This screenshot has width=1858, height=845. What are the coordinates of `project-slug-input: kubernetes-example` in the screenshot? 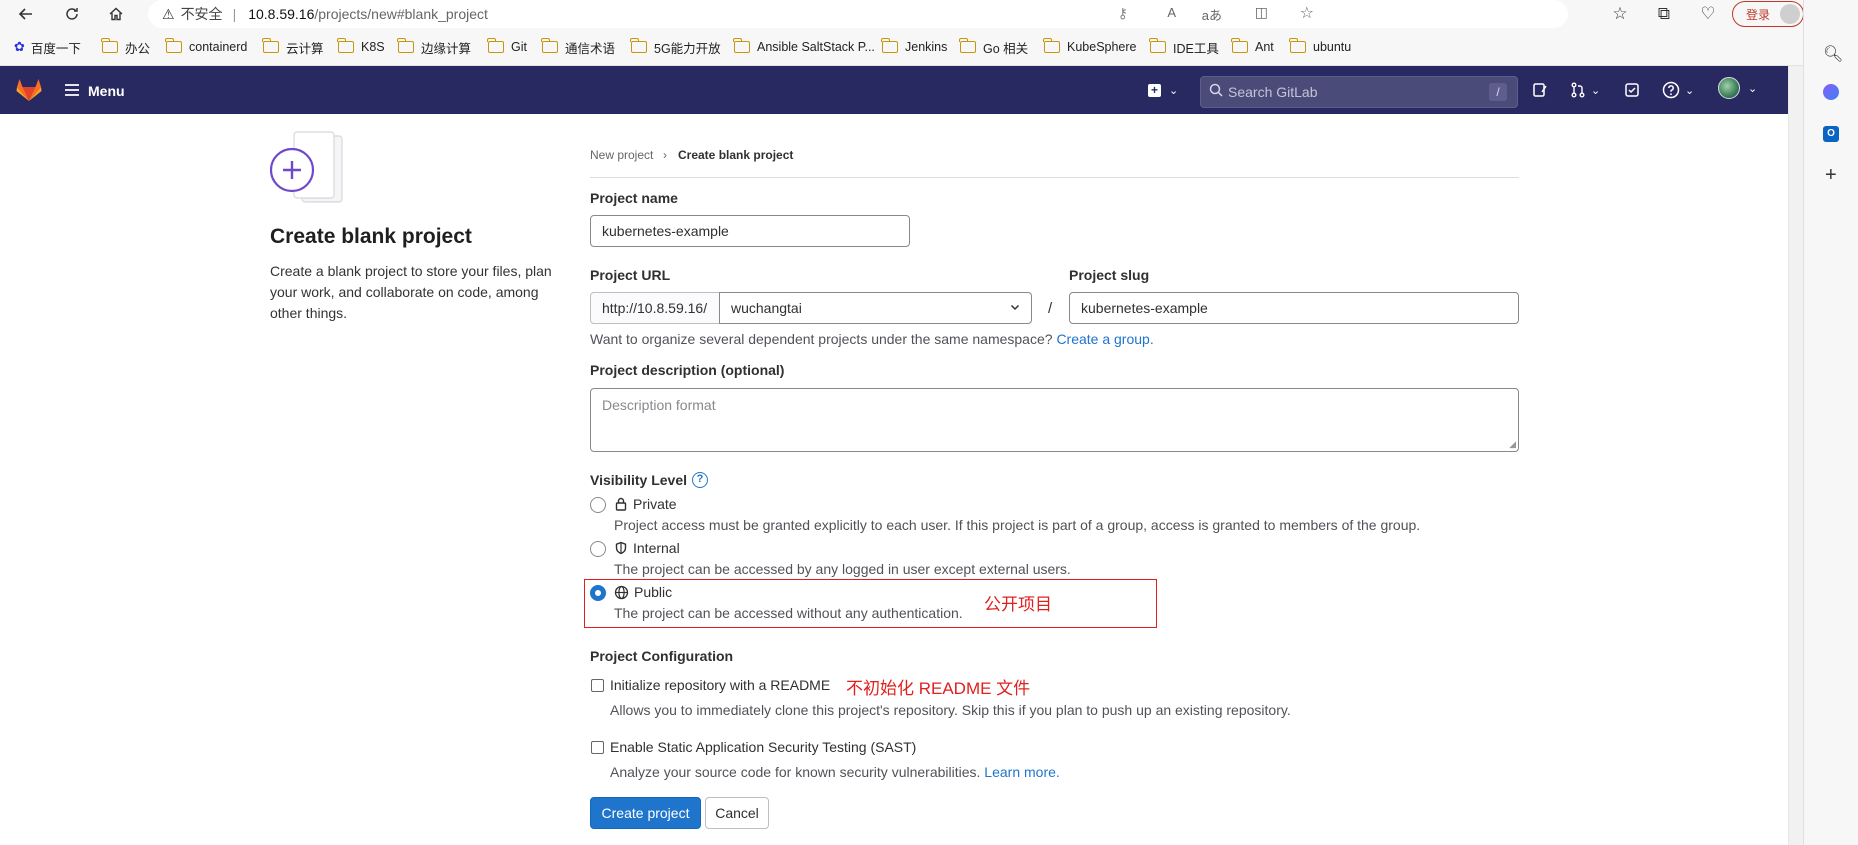 It's located at (1294, 308).